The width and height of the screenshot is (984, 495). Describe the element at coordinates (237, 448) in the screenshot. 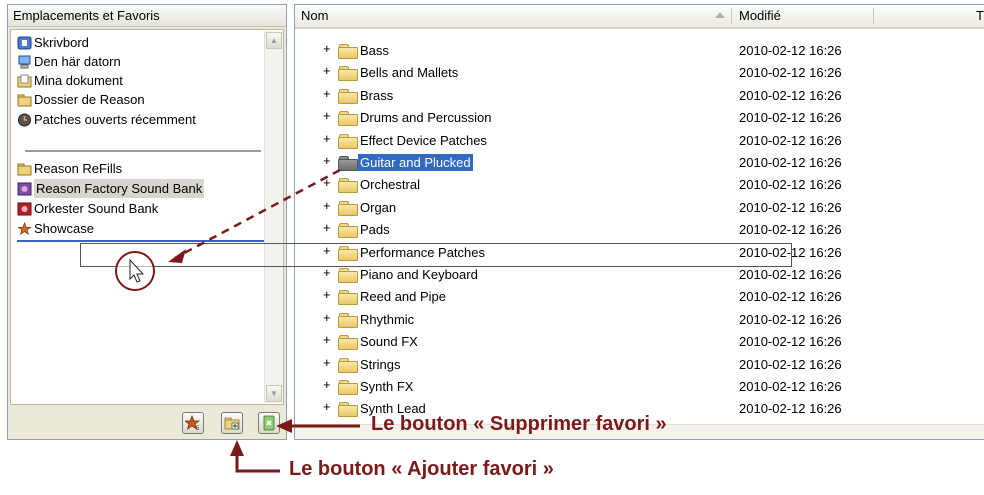

I see `add-callout-head` at that location.